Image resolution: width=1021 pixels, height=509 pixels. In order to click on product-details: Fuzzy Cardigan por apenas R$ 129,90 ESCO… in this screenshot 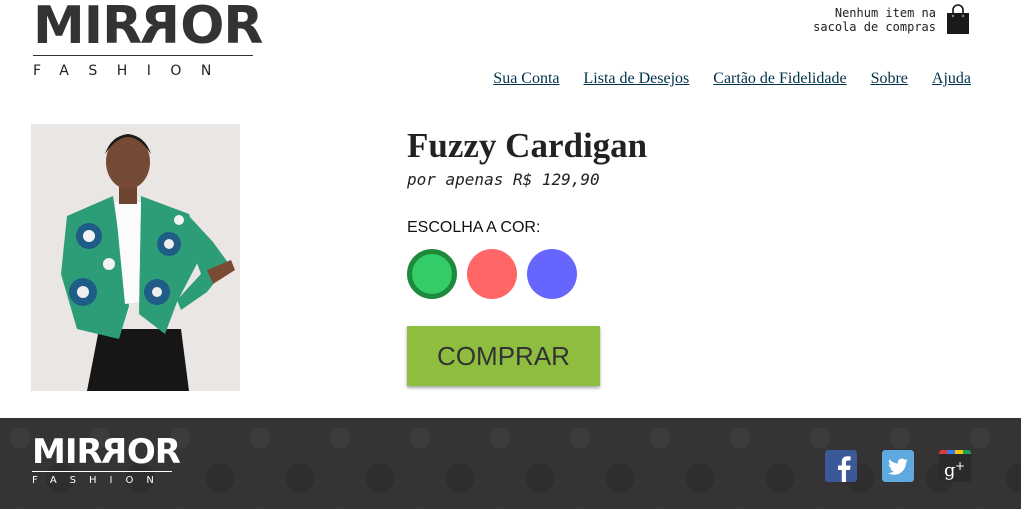, I will do `click(527, 256)`.